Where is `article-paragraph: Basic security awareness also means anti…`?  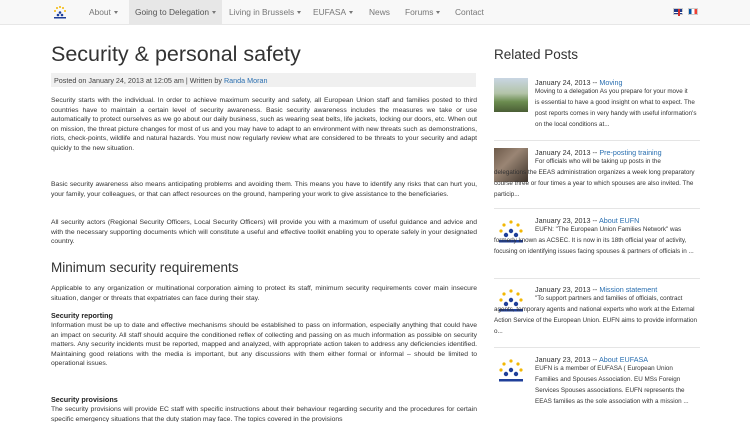
article-paragraph: Basic security awareness also means anti… is located at coordinates (264, 189).